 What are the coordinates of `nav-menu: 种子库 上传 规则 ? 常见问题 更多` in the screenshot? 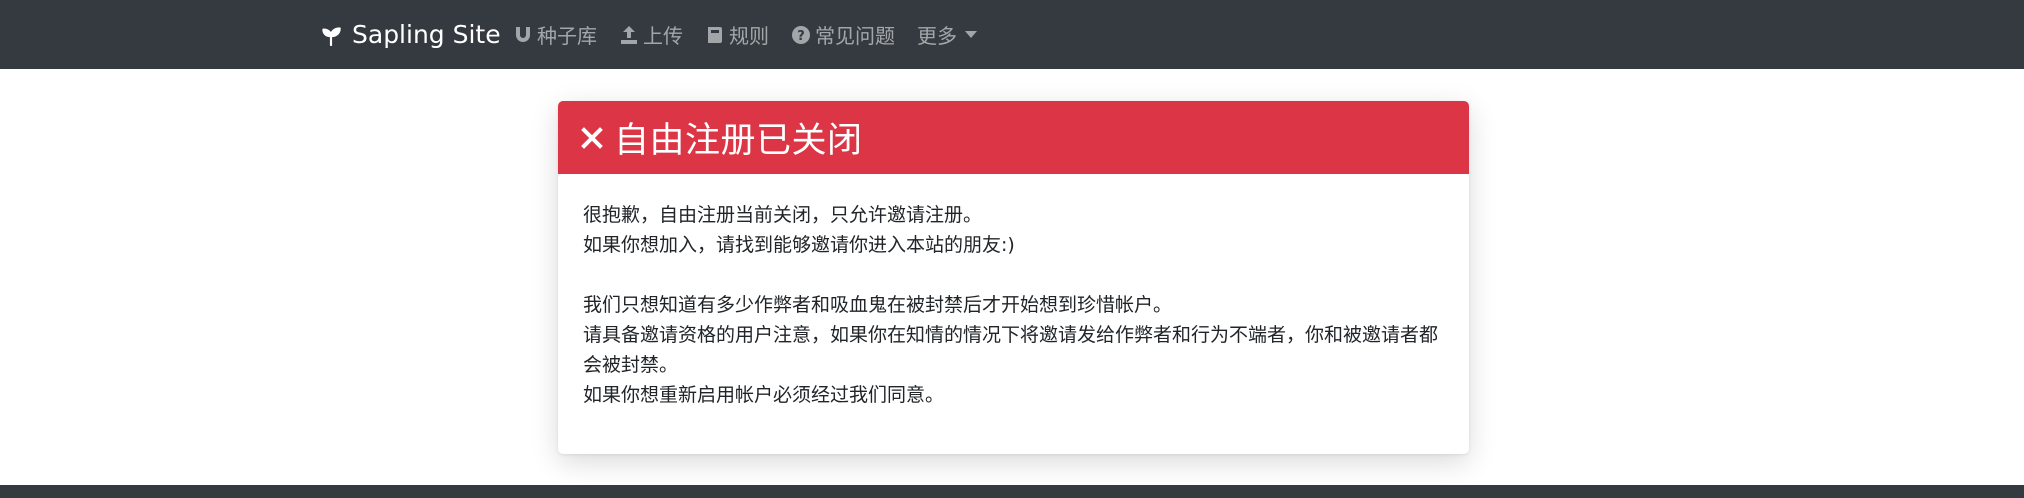 It's located at (756, 34).